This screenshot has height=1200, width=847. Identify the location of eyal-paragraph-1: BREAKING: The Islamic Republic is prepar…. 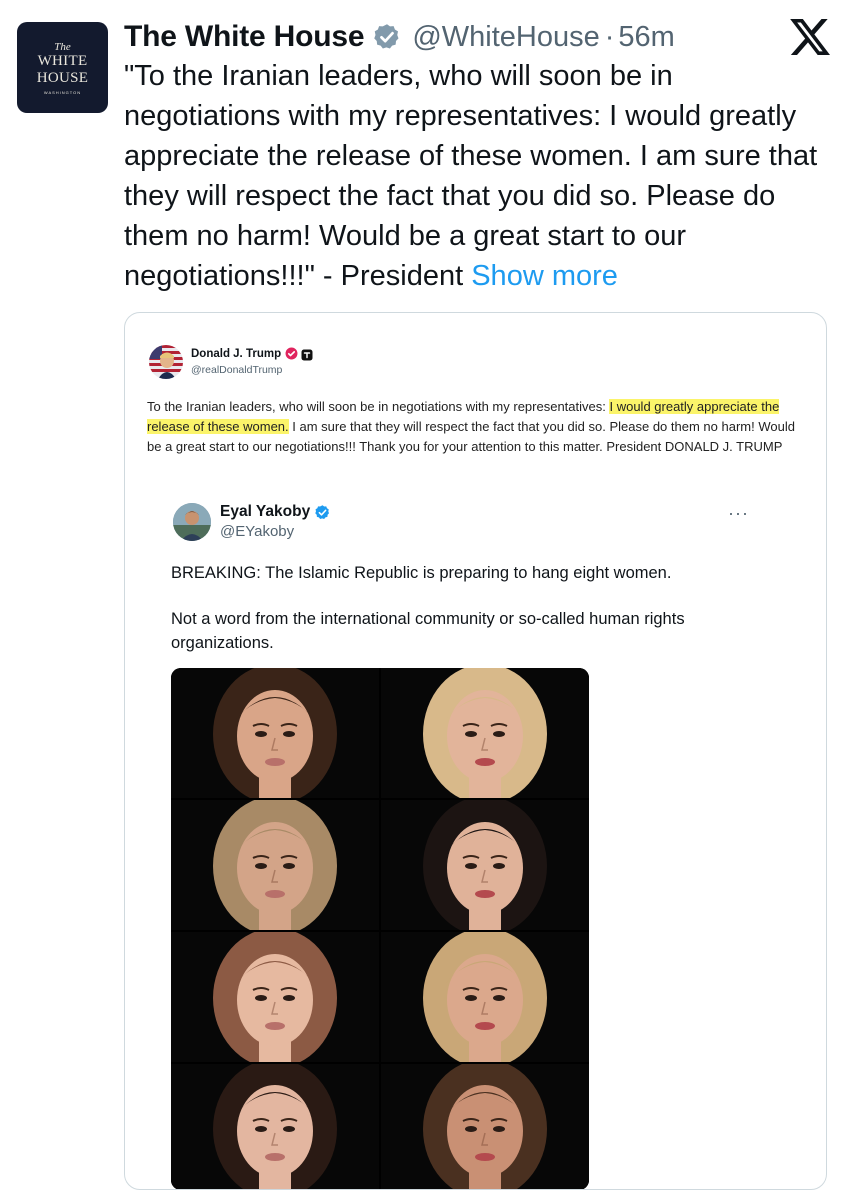
(421, 573).